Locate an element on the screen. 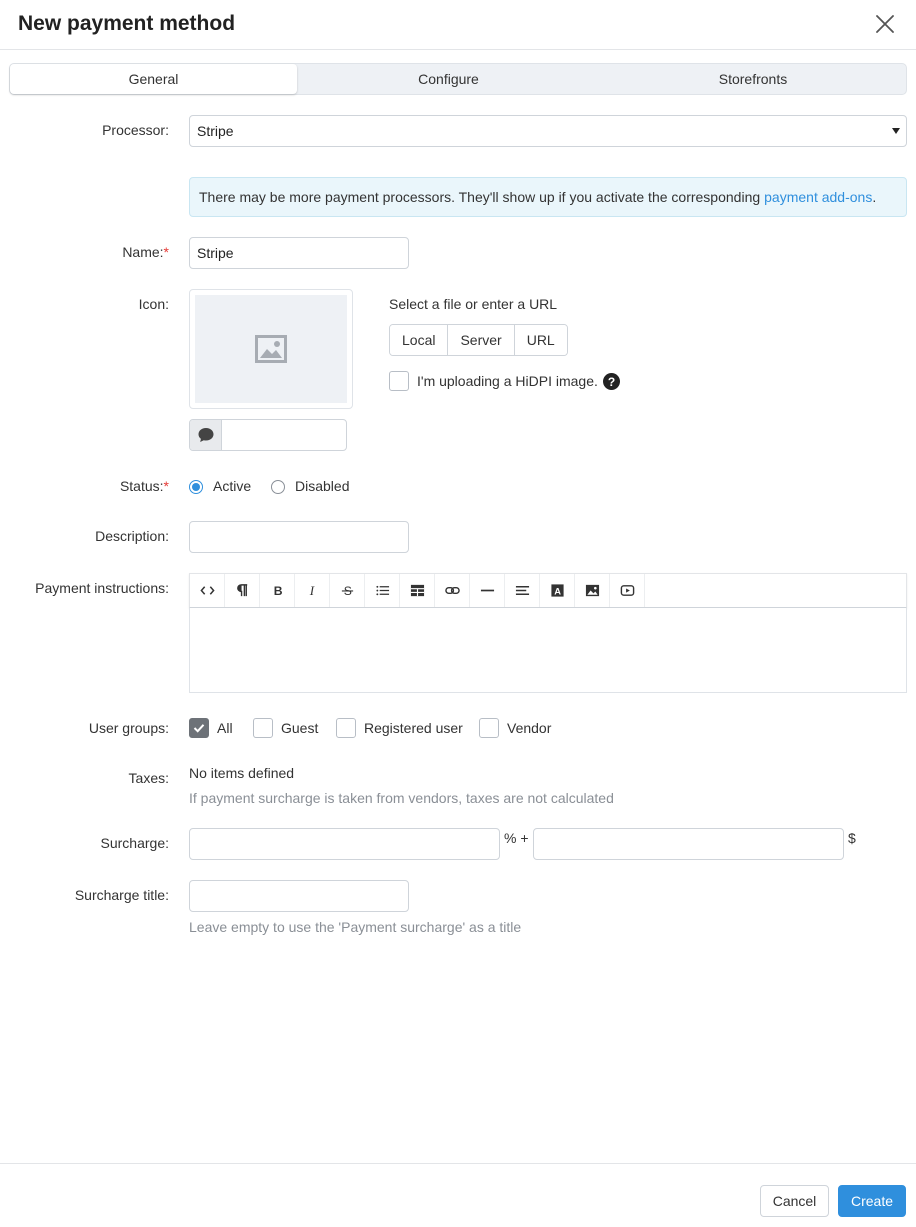  image-icon is located at coordinates (592, 590).